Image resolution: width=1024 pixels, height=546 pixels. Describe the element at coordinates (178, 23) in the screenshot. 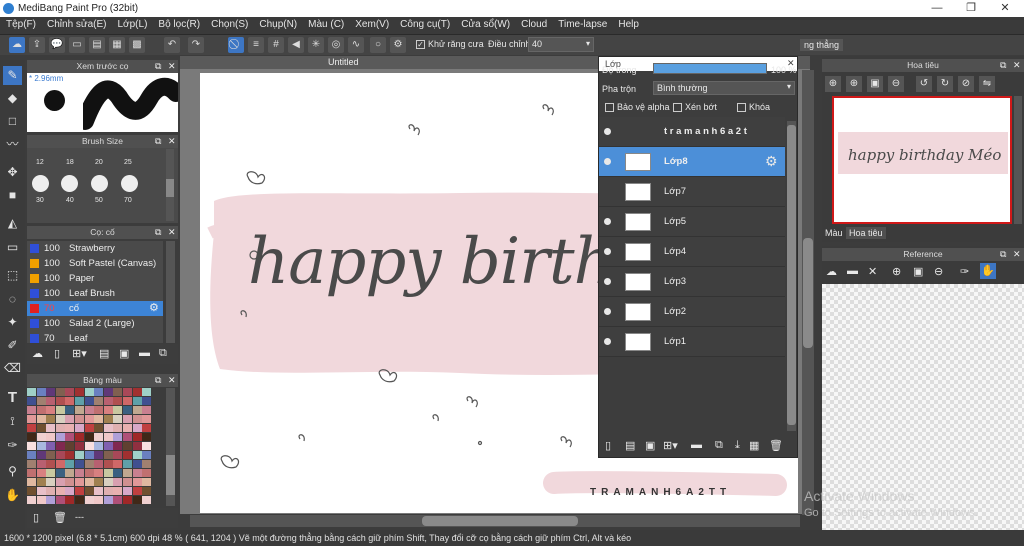

I see `menu-filter: Bộ lọc(R)` at that location.